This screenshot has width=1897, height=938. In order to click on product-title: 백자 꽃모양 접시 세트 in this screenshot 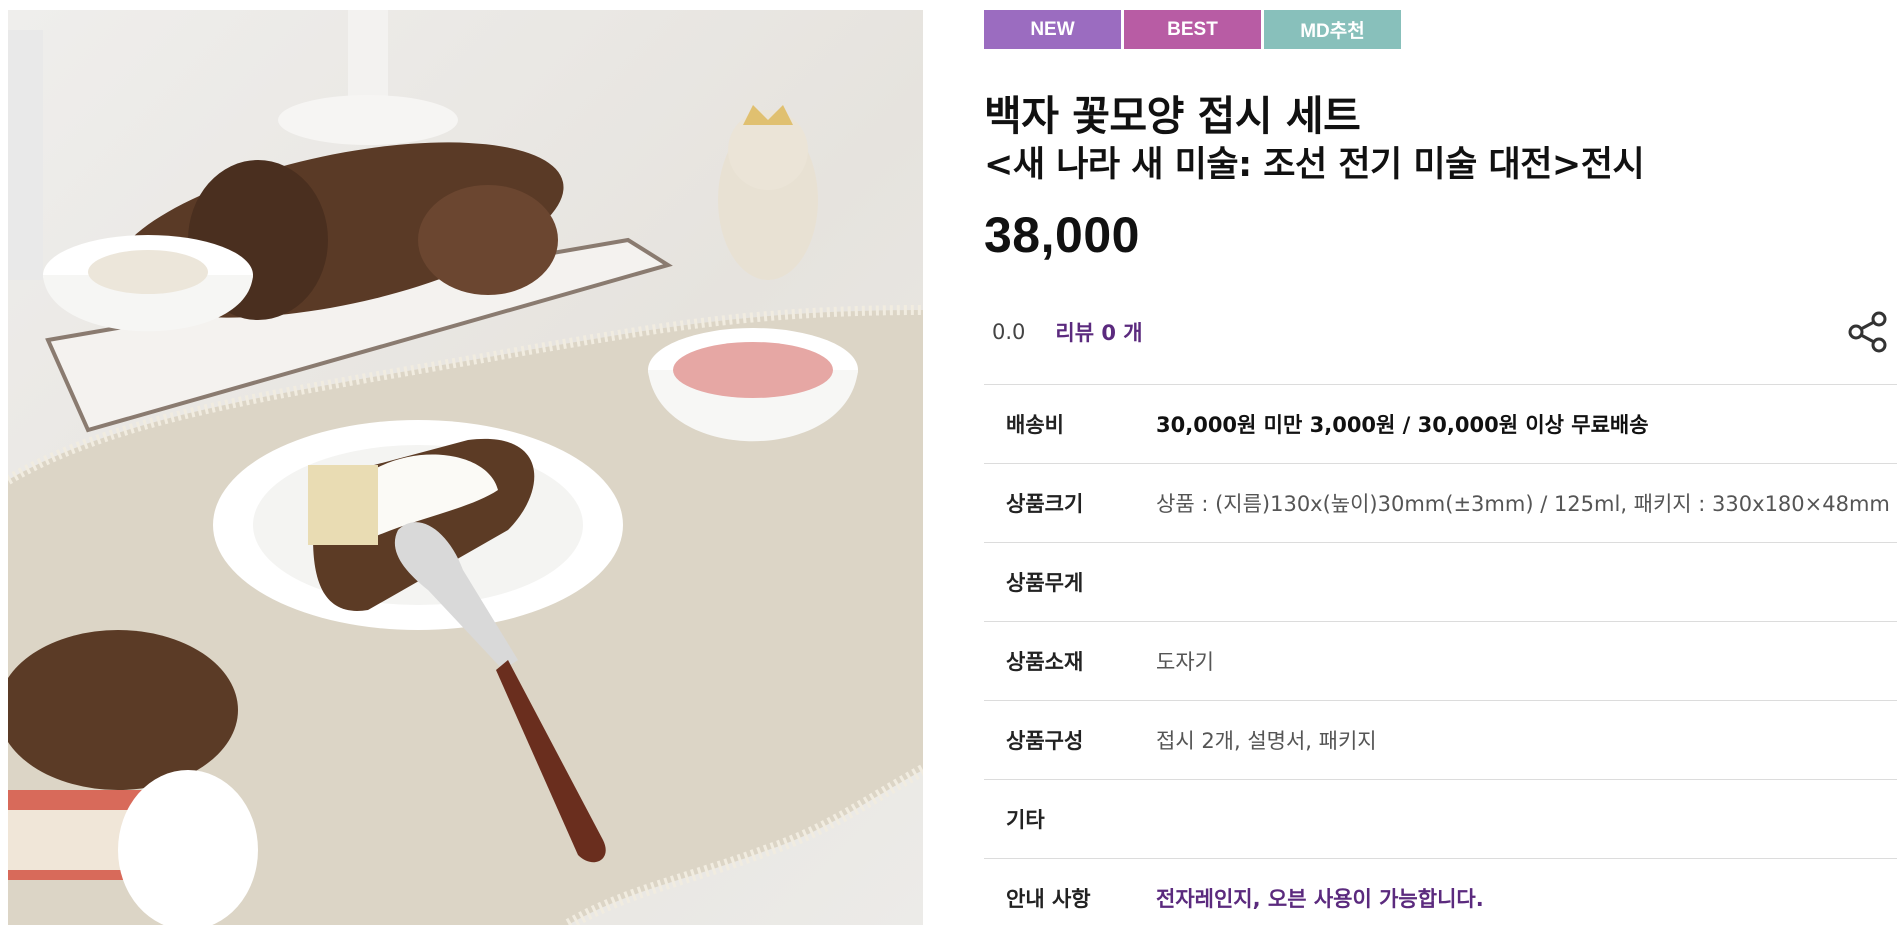, I will do `click(1172, 116)`.